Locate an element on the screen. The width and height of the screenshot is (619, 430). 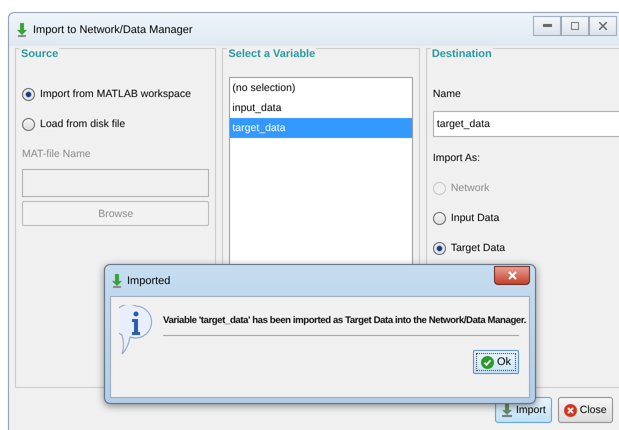
panel-title: Destination is located at coordinates (461, 54).